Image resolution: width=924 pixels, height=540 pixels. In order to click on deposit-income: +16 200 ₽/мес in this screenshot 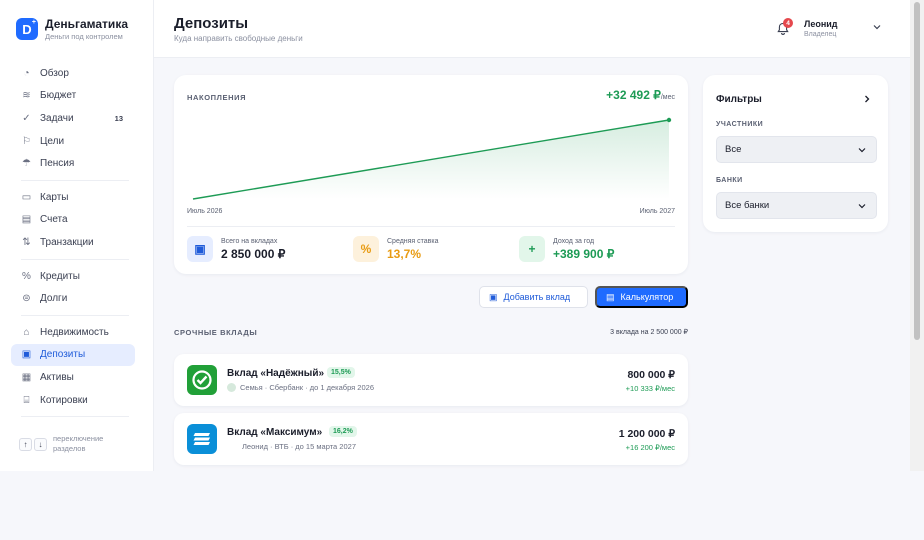, I will do `click(650, 447)`.